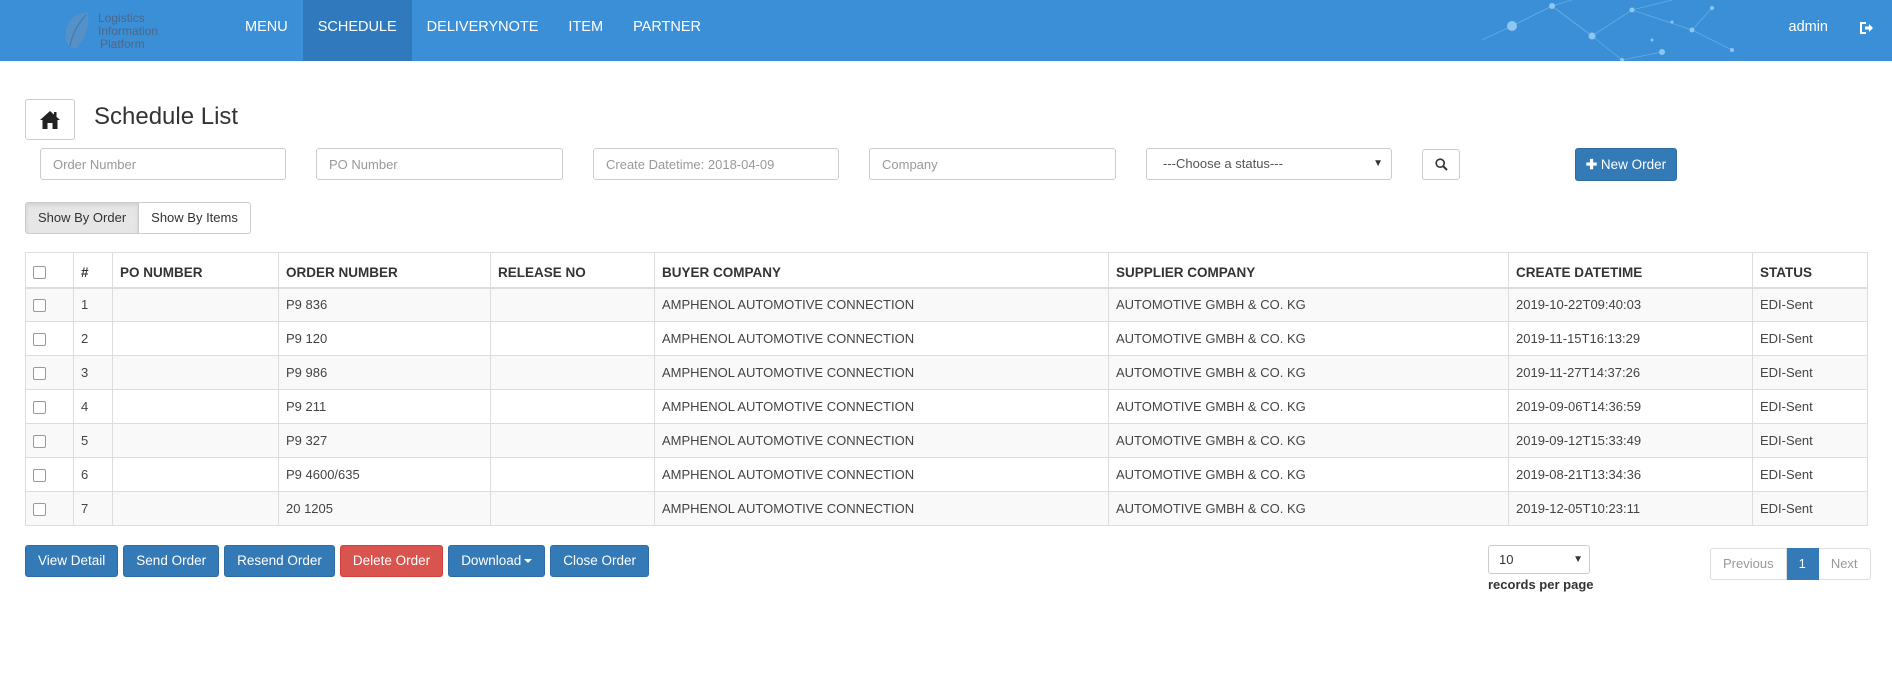 This screenshot has width=1892, height=680. Describe the element at coordinates (1539, 559) in the screenshot. I see `records-per-page-select: 10 ▼` at that location.